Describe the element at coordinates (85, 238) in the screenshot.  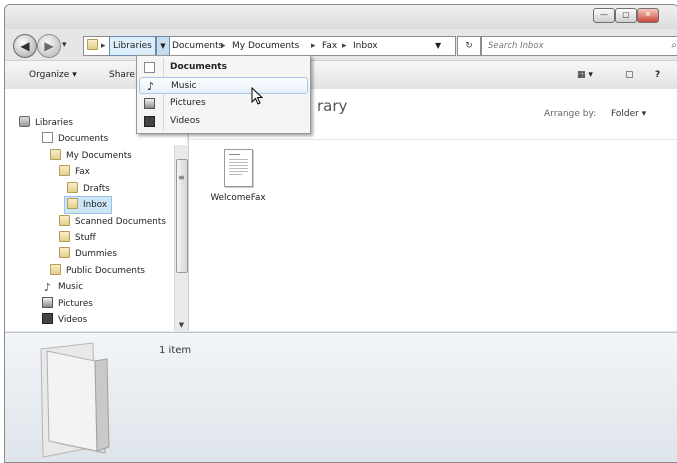
I see `tree-item-label: Stuff` at that location.